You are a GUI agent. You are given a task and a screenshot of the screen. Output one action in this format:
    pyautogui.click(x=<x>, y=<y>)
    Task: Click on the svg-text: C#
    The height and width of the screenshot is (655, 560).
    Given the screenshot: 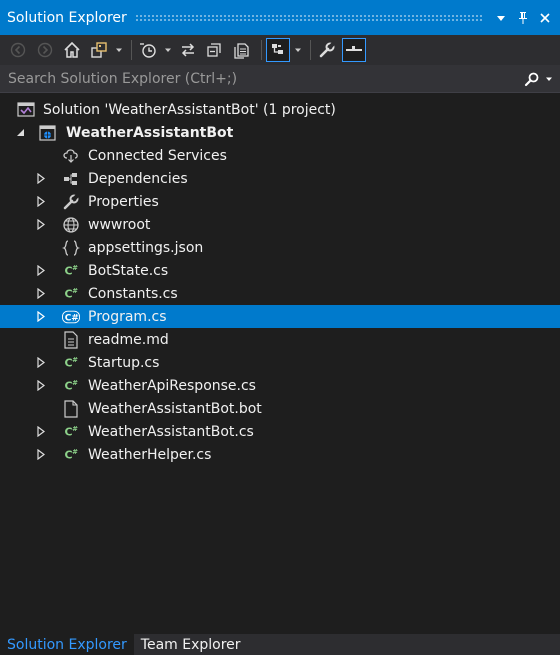 What is the action you would take?
    pyautogui.click(x=72, y=318)
    